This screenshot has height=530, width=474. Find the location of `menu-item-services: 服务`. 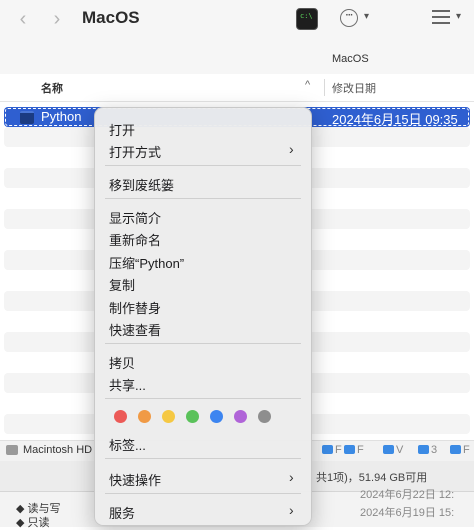

menu-item-services: 服务 is located at coordinates (122, 512).